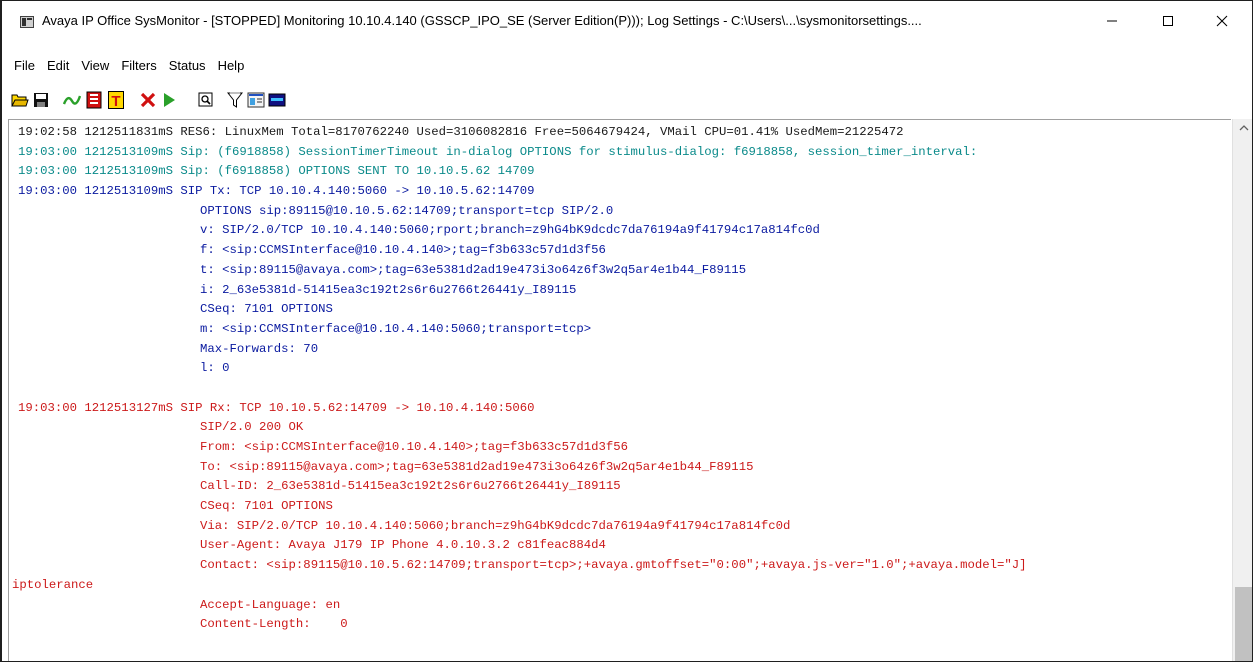  I want to click on open-folder-icon, so click(20, 100).